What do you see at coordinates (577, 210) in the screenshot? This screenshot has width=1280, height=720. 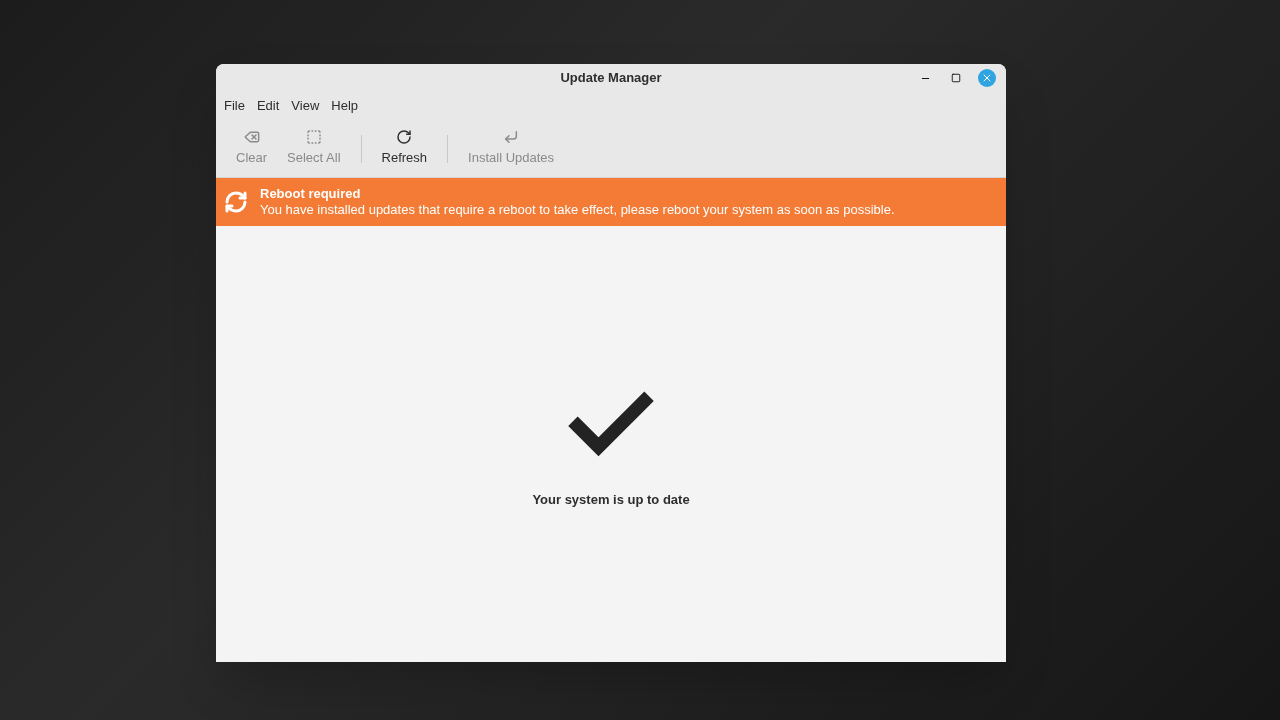 I see `banner-message: You have installed updates that require a reboot to take effect, please reboot your system as soon as possible.` at bounding box center [577, 210].